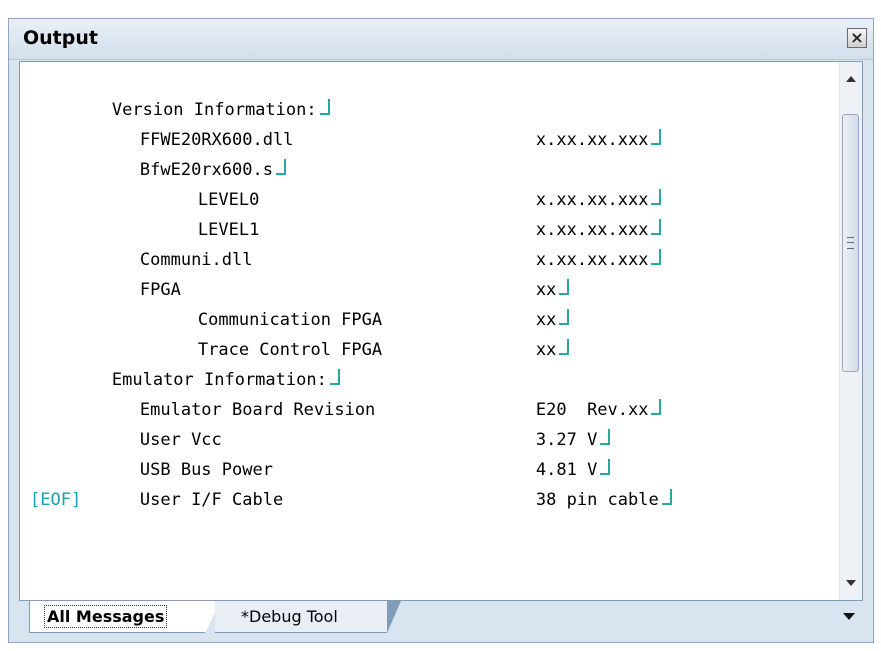 This screenshot has height=651, width=881. I want to click on output-line: USB Bus Power, so click(165, 452).